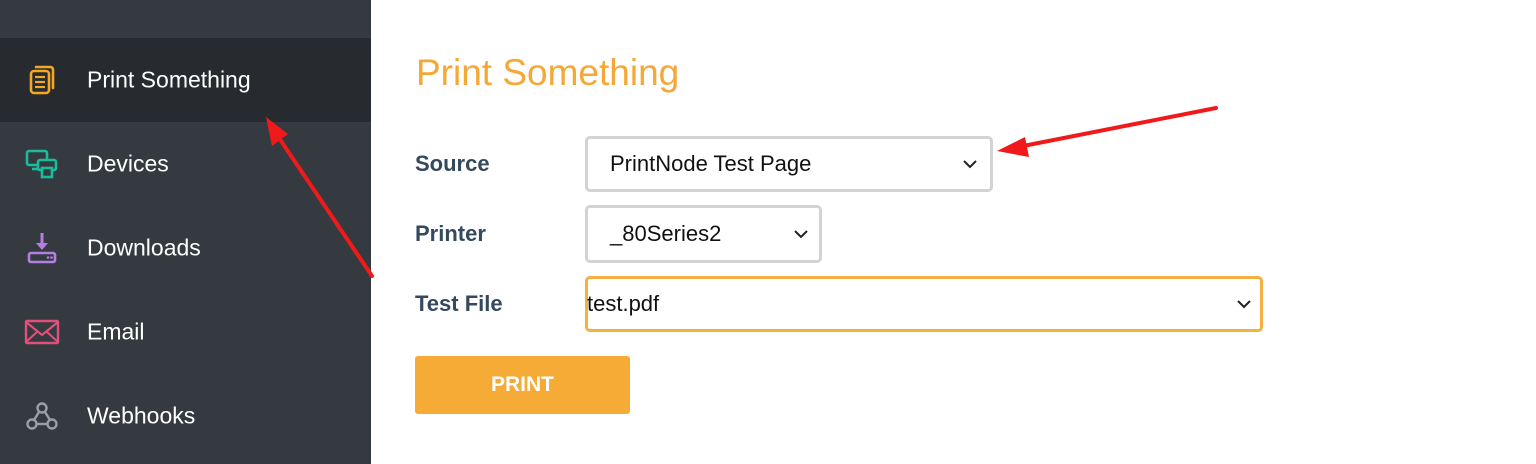  I want to click on printer-select: _80Series2, so click(703, 234).